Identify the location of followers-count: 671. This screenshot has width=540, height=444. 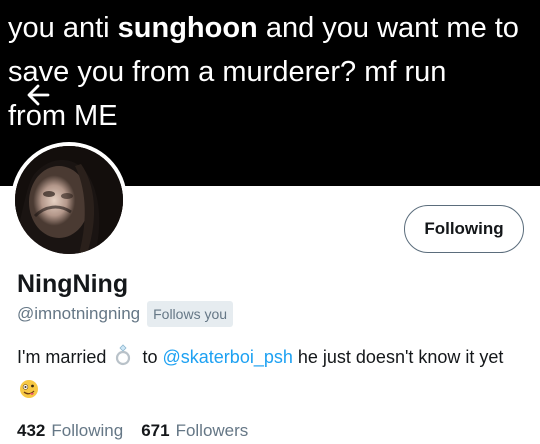
(155, 430).